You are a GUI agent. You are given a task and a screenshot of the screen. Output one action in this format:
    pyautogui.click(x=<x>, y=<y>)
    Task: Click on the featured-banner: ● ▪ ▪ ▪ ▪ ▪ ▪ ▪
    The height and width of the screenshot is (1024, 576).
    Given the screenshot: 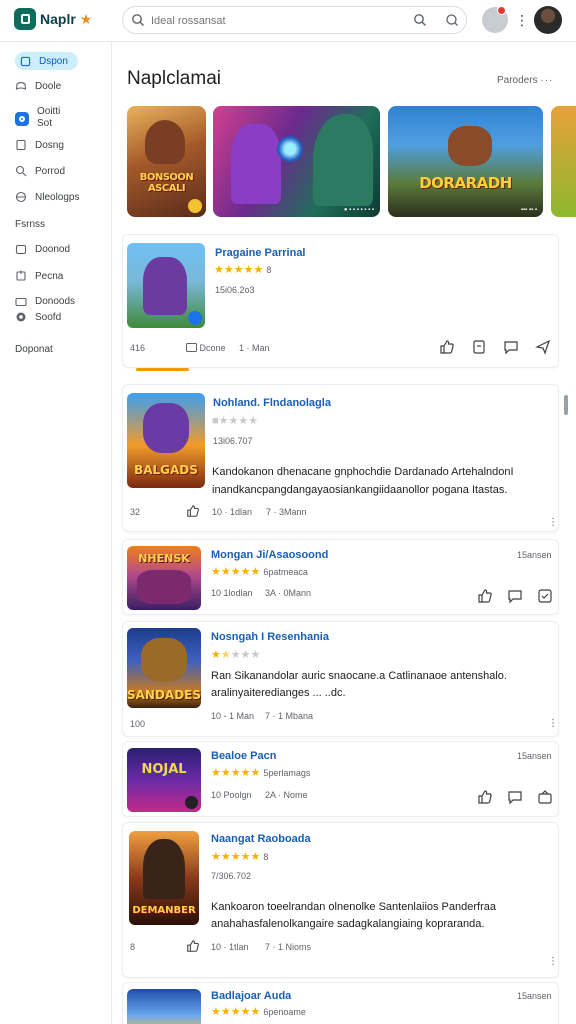 What is the action you would take?
    pyautogui.click(x=296, y=161)
    